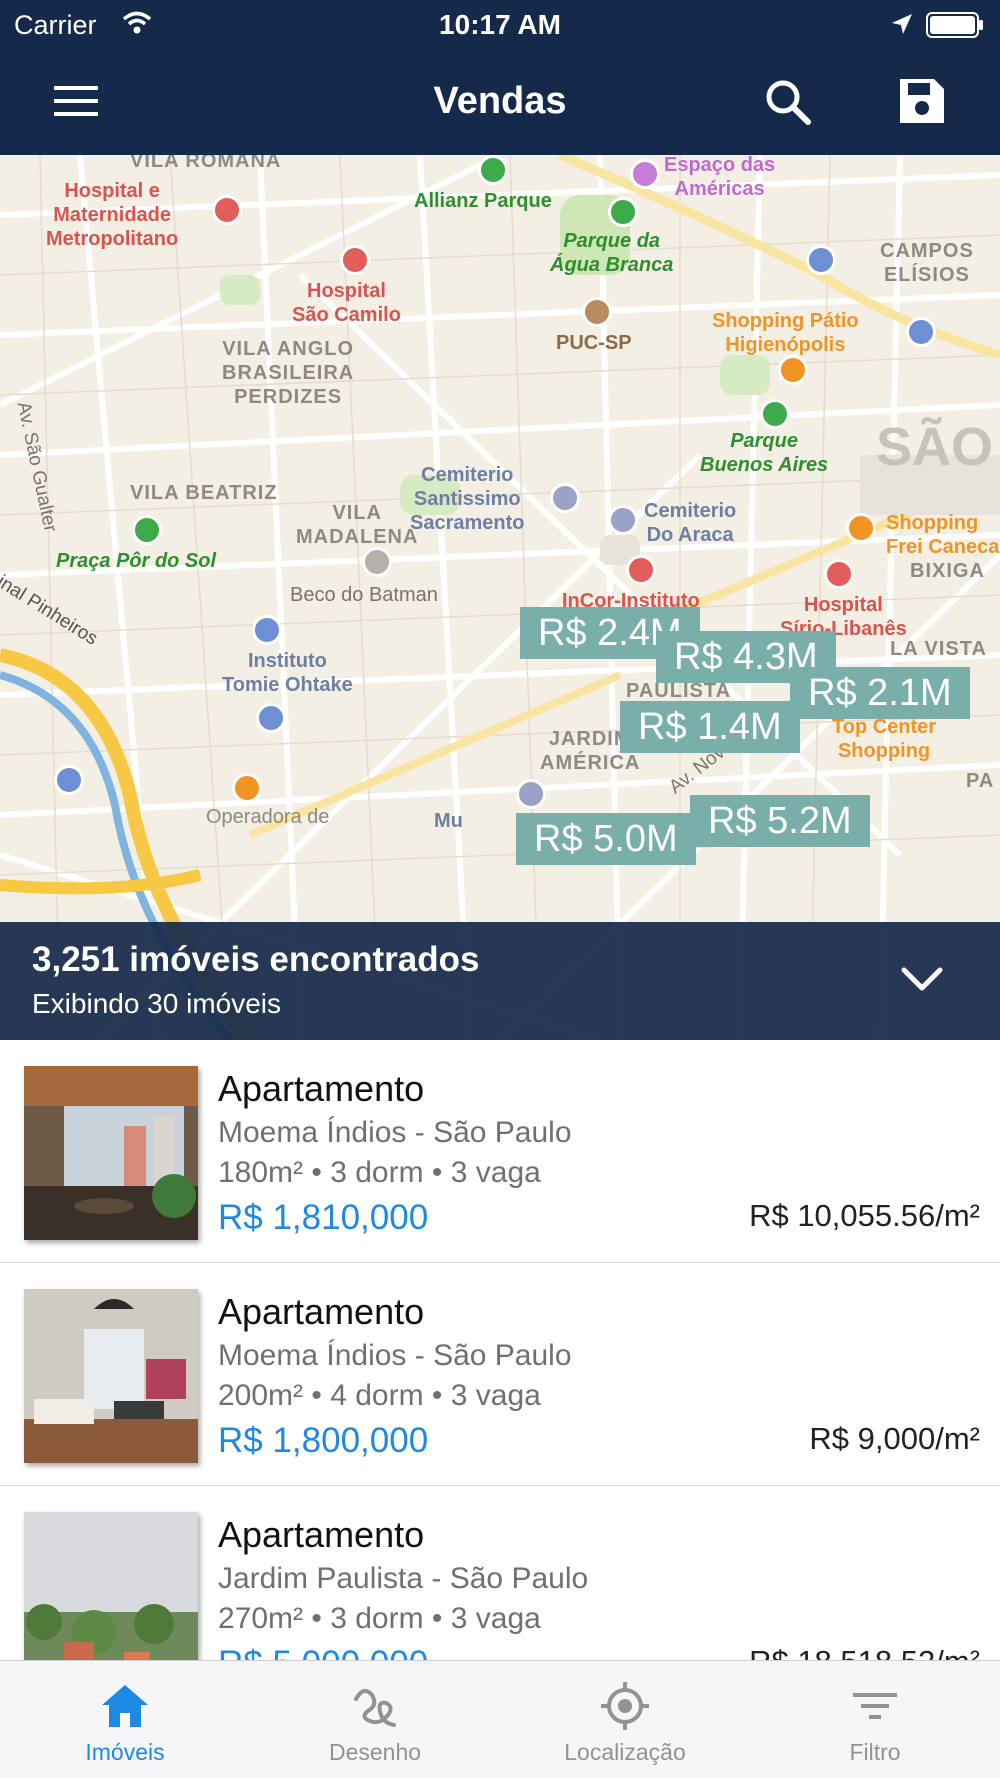 The width and height of the screenshot is (1000, 1778). What do you see at coordinates (323, 1652) in the screenshot?
I see `listing-price: R$ 5,000,000` at bounding box center [323, 1652].